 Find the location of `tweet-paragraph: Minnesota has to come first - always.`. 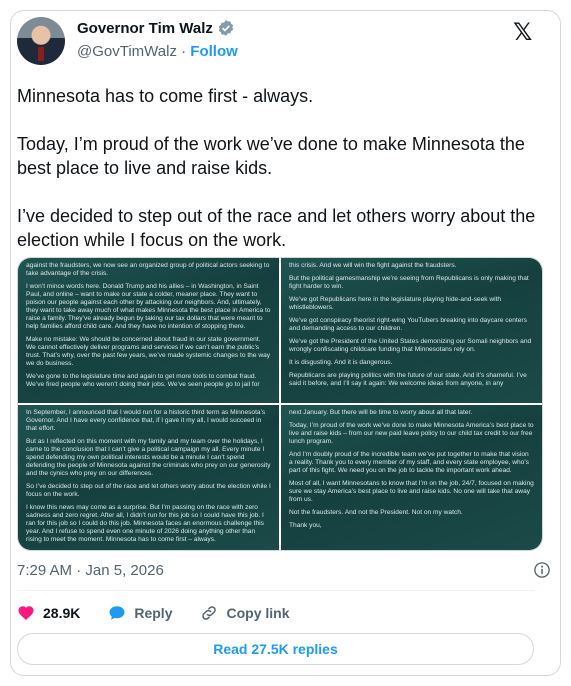

tweet-paragraph: Minnesota has to come first - always. is located at coordinates (165, 96).